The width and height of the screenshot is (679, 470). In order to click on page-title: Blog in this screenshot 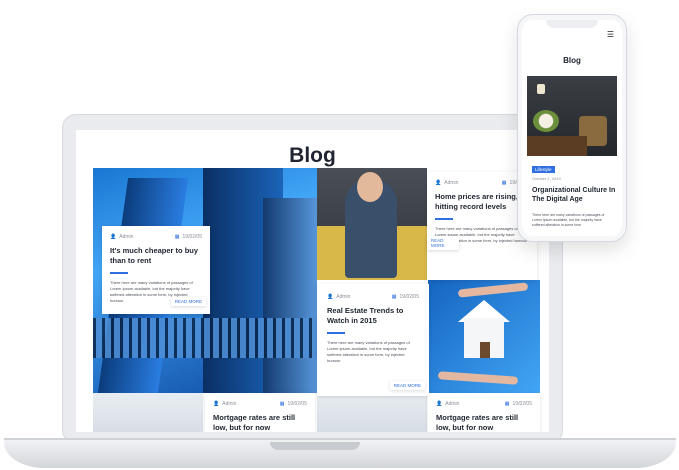, I will do `click(312, 155)`.